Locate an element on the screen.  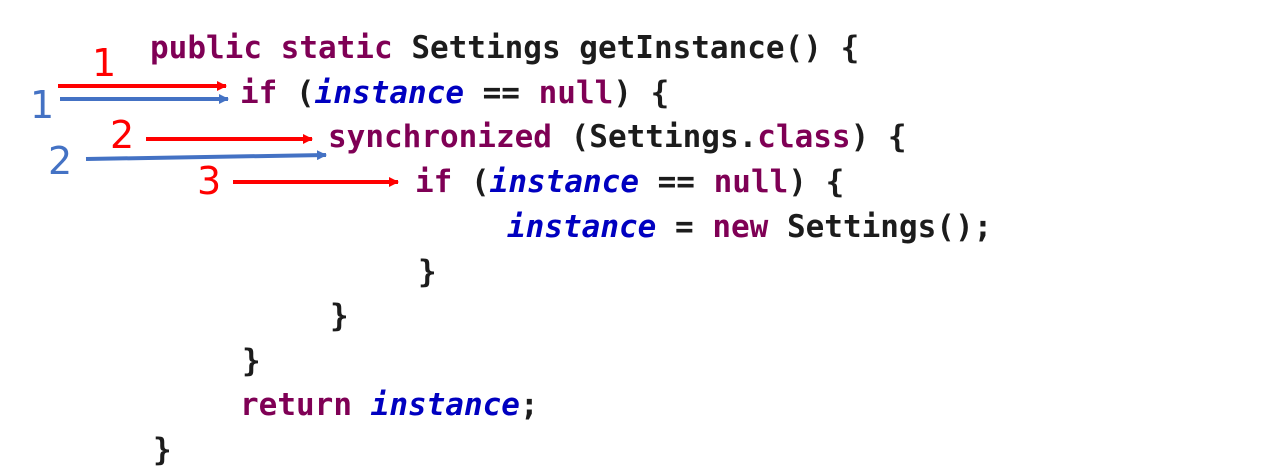
arrows-layer is located at coordinates (228, 134).